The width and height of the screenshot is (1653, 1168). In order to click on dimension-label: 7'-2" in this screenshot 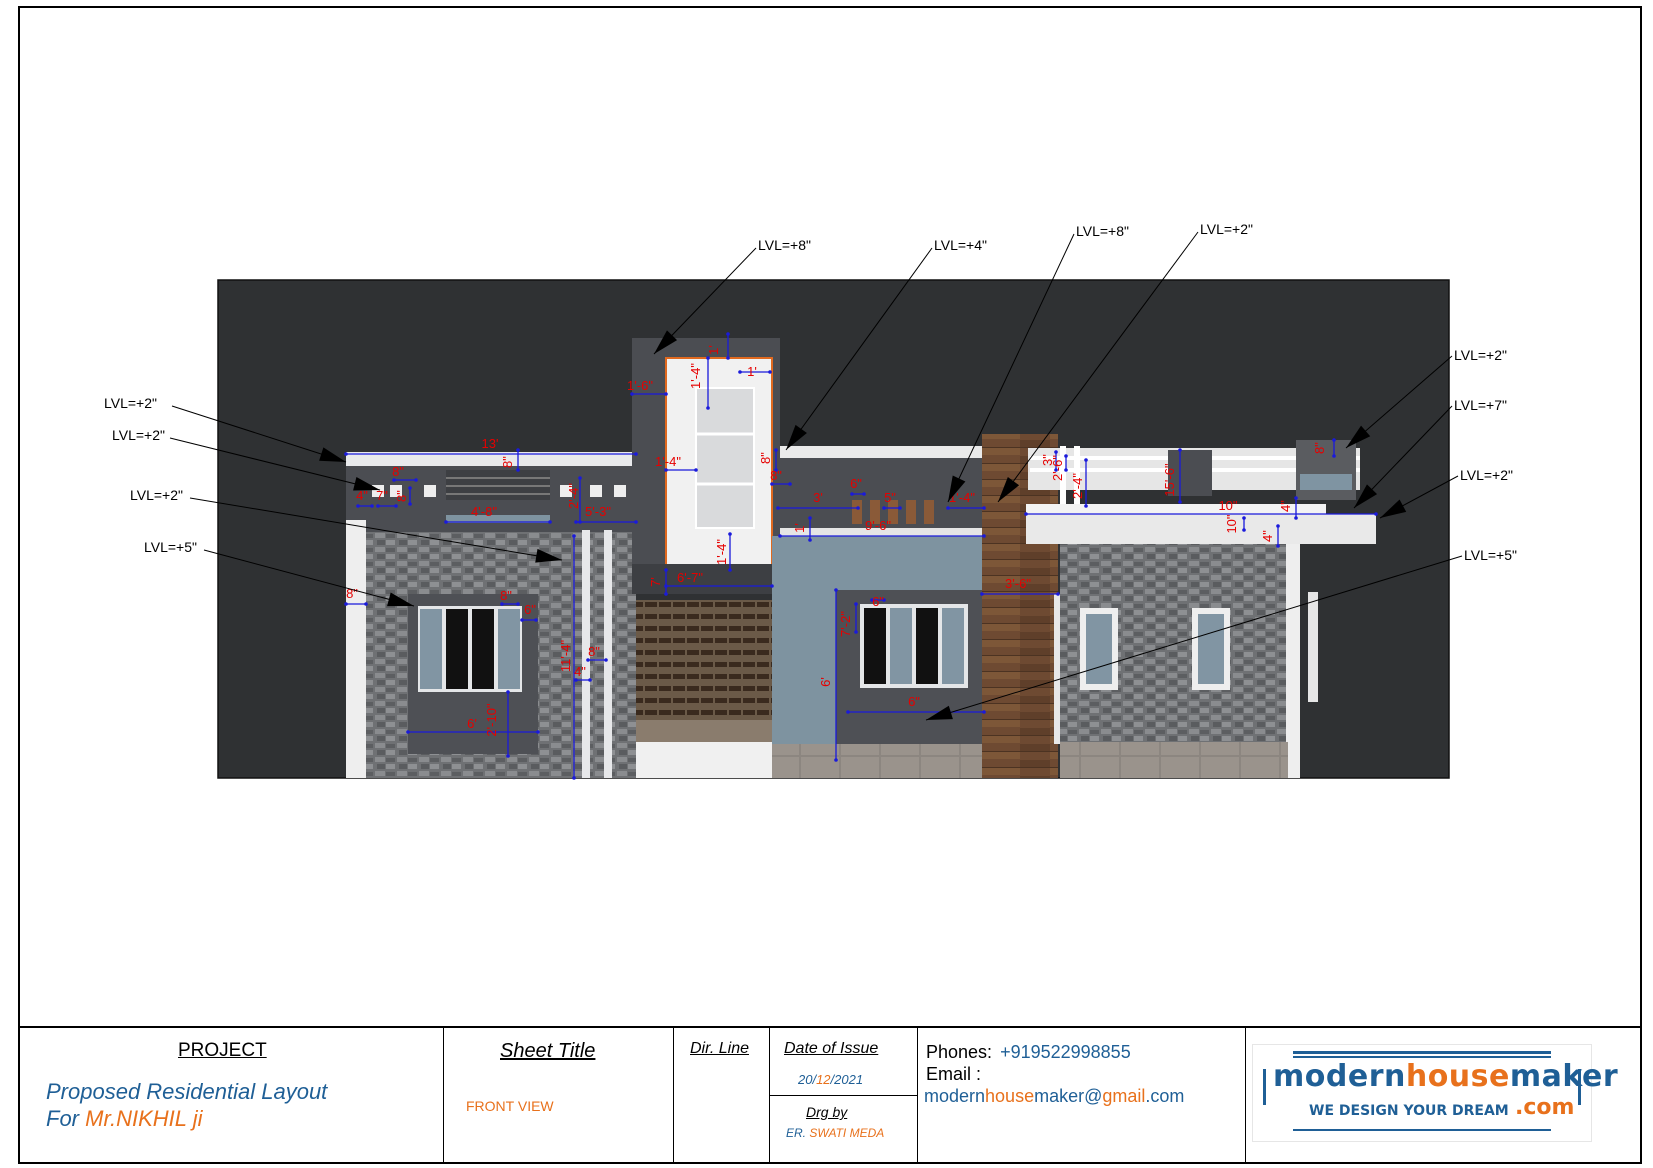, I will do `click(845, 624)`.